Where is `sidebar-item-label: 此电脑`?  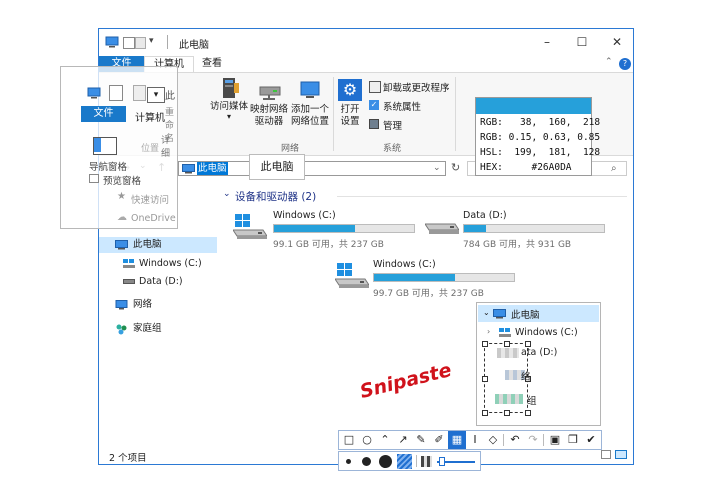
sidebar-item-label: 此电脑 is located at coordinates (147, 244).